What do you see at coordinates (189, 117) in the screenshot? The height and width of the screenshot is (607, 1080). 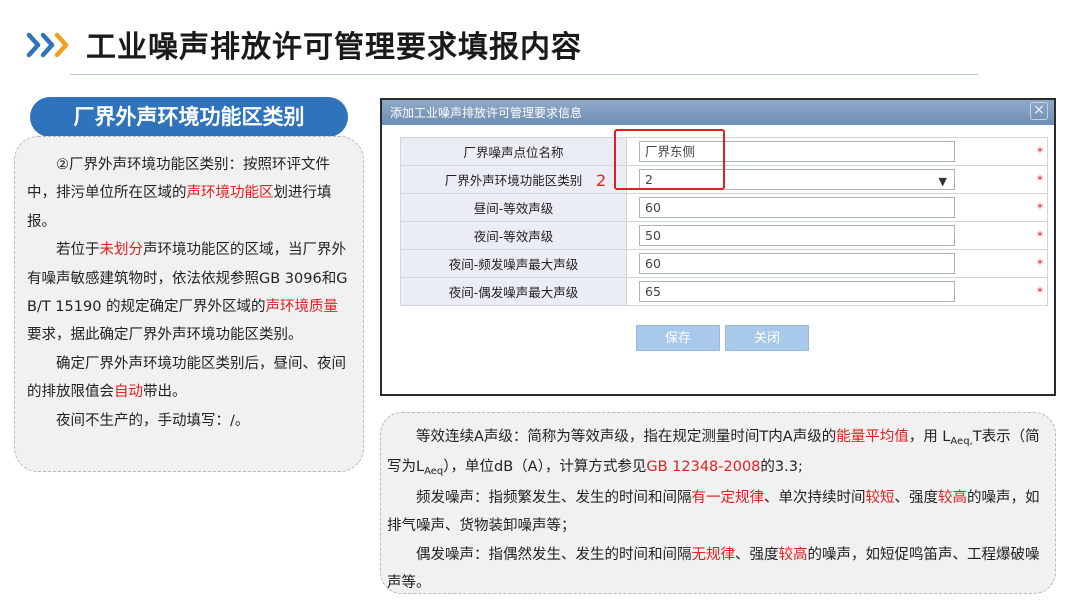 I see `section-heading: 厂界外声环境功能区类别` at bounding box center [189, 117].